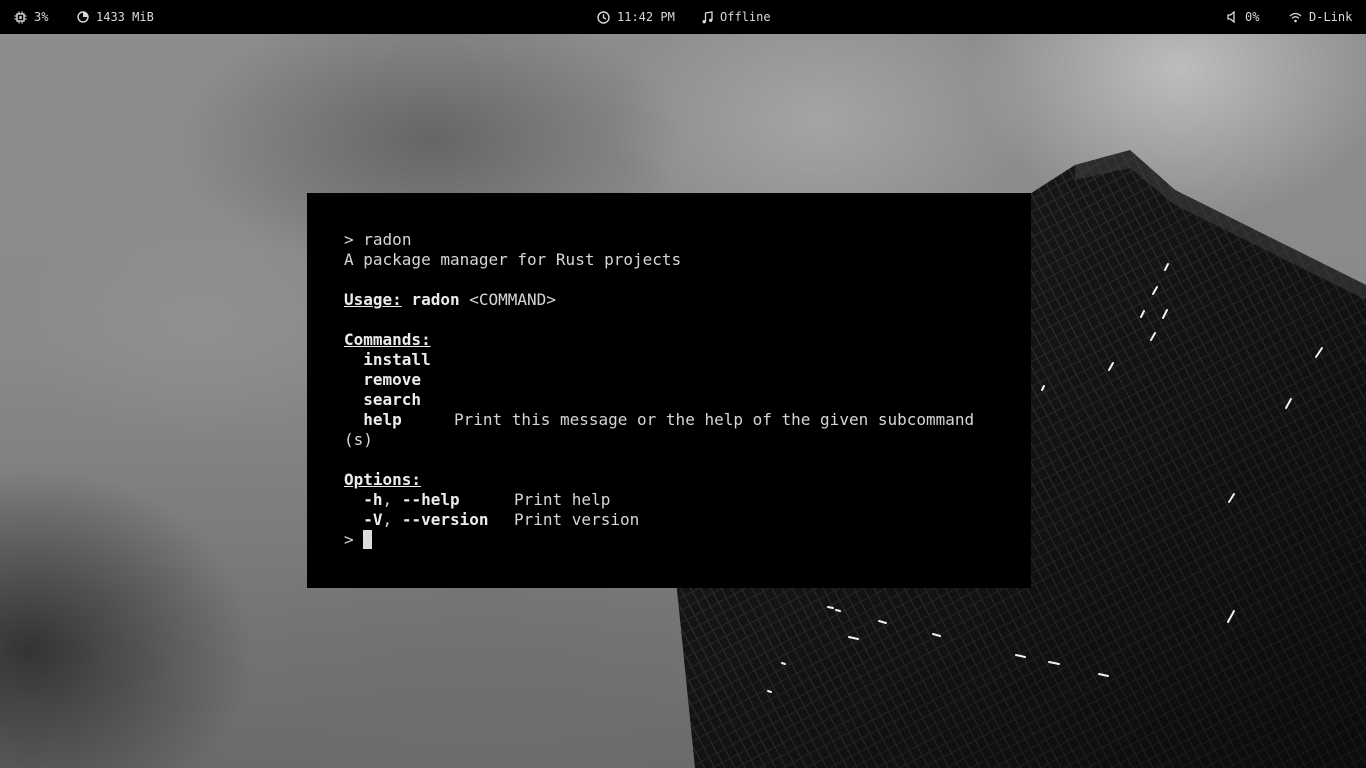  What do you see at coordinates (679, 400) in the screenshot?
I see `command-entry-search: search` at bounding box center [679, 400].